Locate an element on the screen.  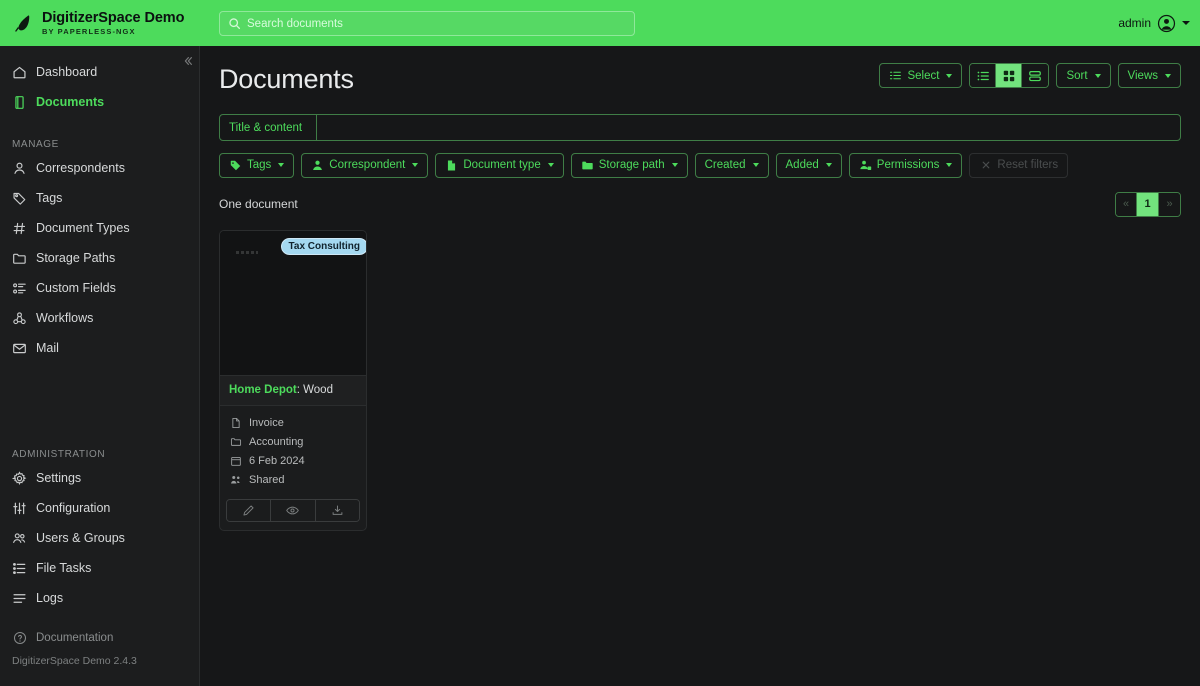
sidebar-item-label: Storage Paths is located at coordinates (76, 258).